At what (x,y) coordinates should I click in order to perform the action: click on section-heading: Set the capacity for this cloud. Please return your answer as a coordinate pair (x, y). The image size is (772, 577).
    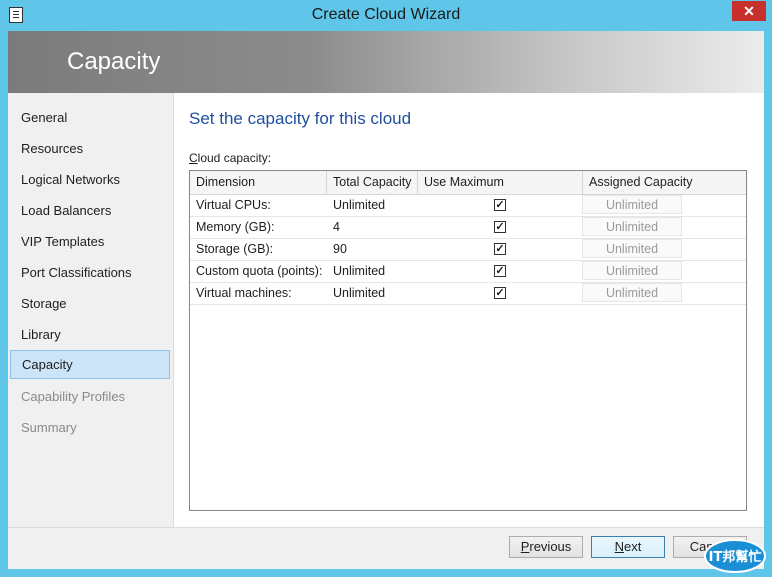
    Looking at the image, I should click on (300, 118).